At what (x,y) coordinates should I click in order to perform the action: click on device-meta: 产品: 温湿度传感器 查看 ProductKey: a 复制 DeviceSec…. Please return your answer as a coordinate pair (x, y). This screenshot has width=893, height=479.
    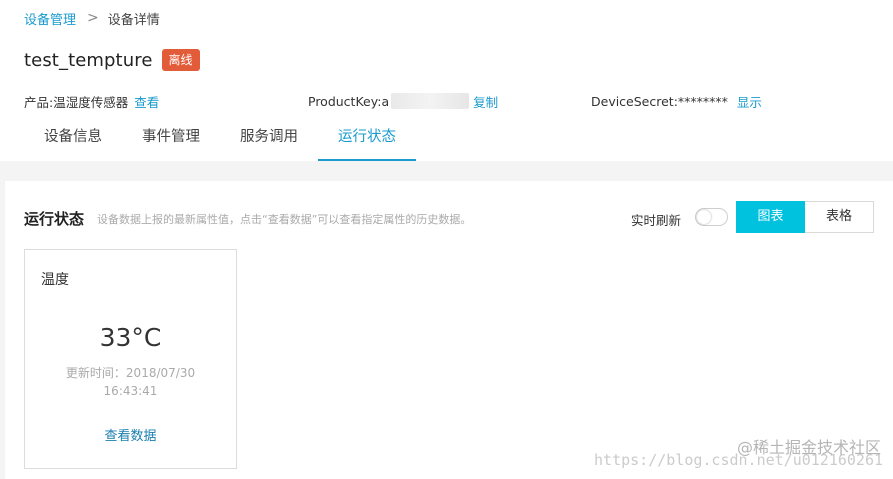
    Looking at the image, I should click on (446, 101).